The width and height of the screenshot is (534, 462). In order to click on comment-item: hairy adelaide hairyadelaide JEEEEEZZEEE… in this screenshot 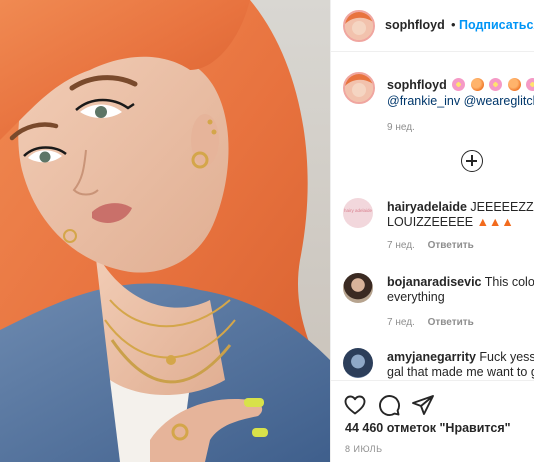, I will do `click(432, 228)`.